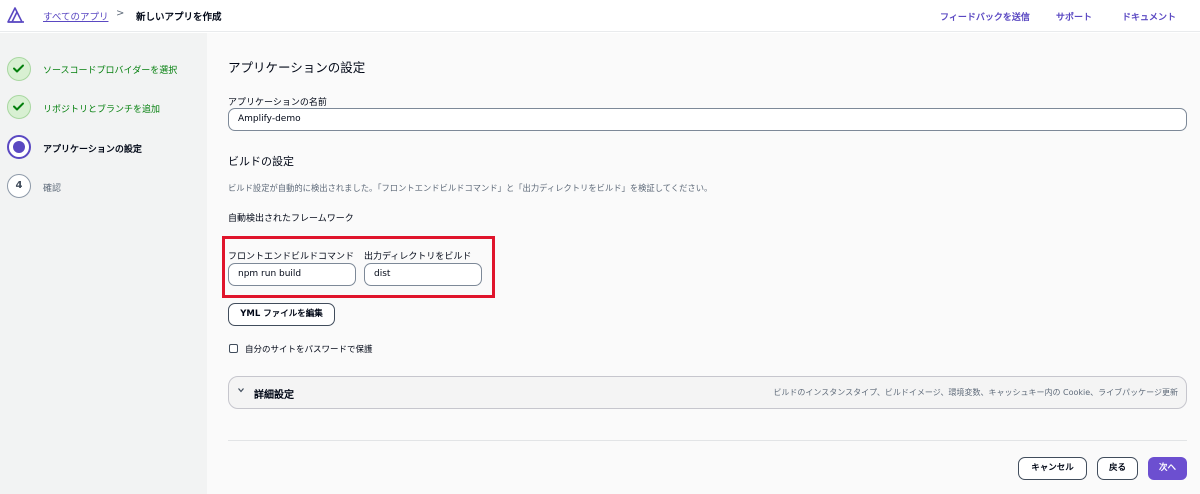 Image resolution: width=1200 pixels, height=494 pixels. What do you see at coordinates (110, 69) in the screenshot?
I see `step-1-label: ソースコードプロバイダーを選択` at bounding box center [110, 69].